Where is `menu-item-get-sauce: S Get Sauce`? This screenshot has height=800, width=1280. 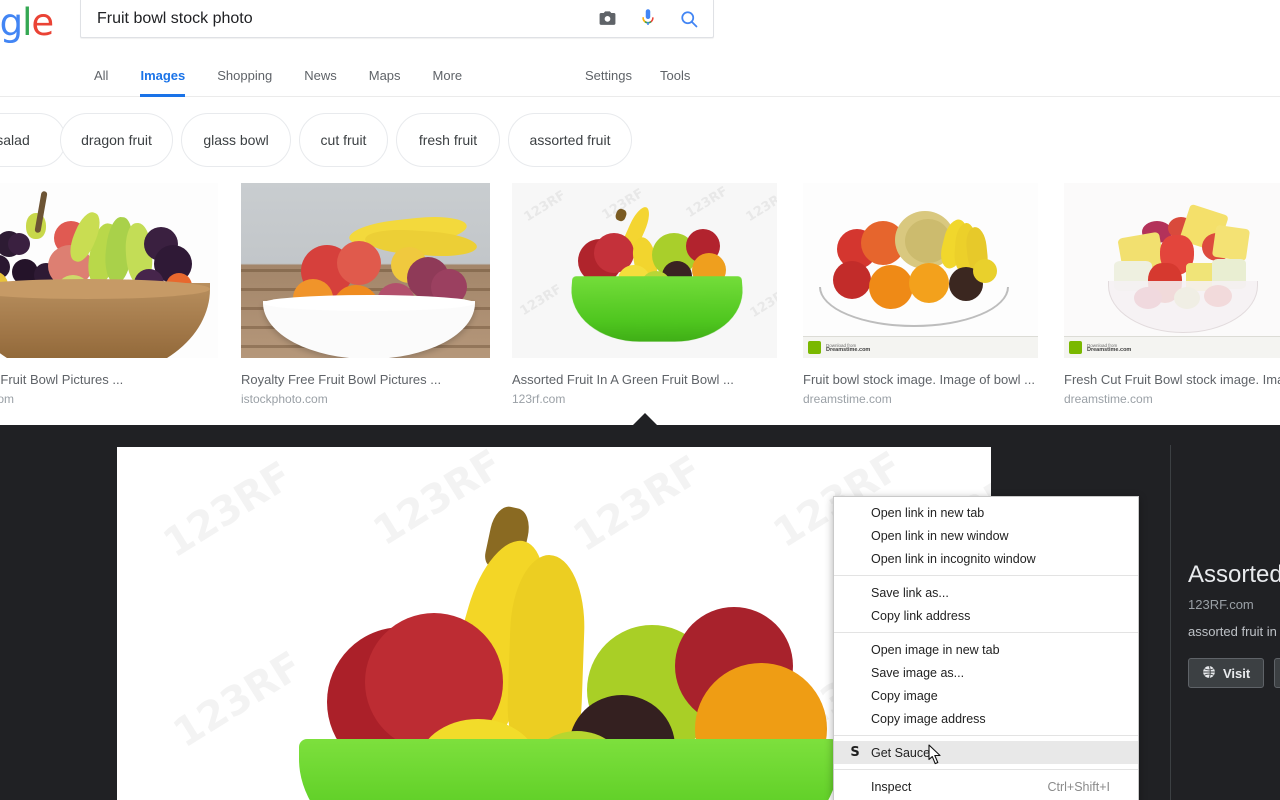 menu-item-get-sauce: S Get Sauce is located at coordinates (986, 752).